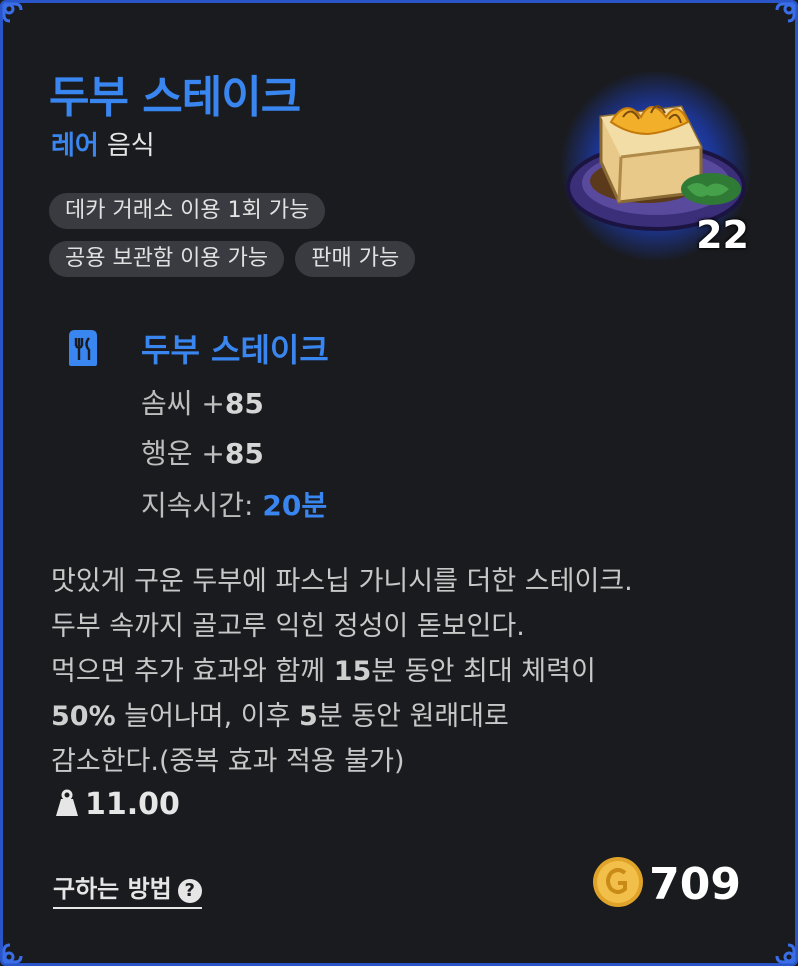  Describe the element at coordinates (234, 505) in the screenshot. I see `stat-duration: 지속시간: 20분` at that location.